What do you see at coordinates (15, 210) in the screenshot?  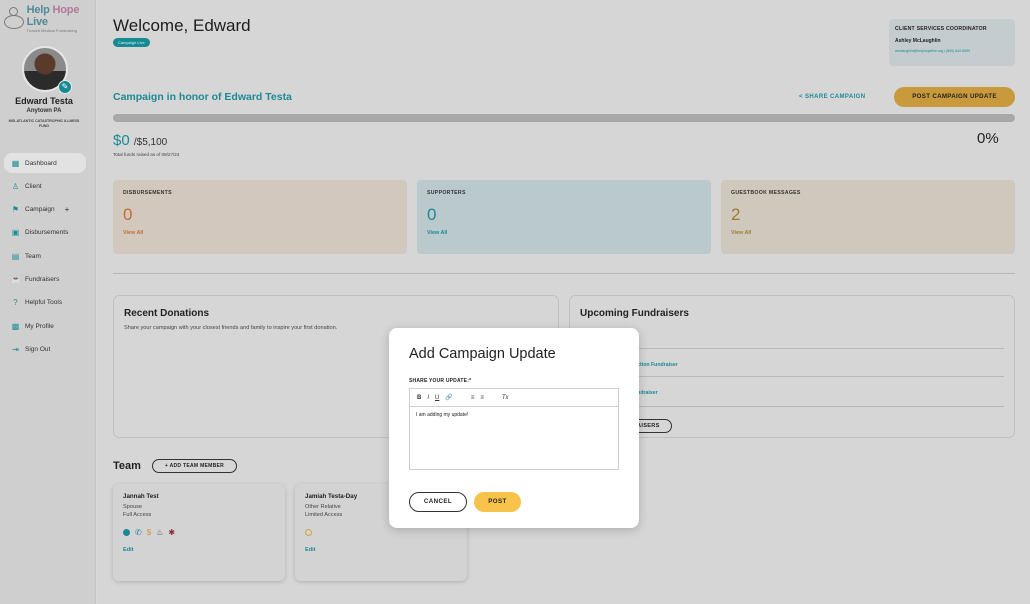 I see `campaign-icon: ⚑` at bounding box center [15, 210].